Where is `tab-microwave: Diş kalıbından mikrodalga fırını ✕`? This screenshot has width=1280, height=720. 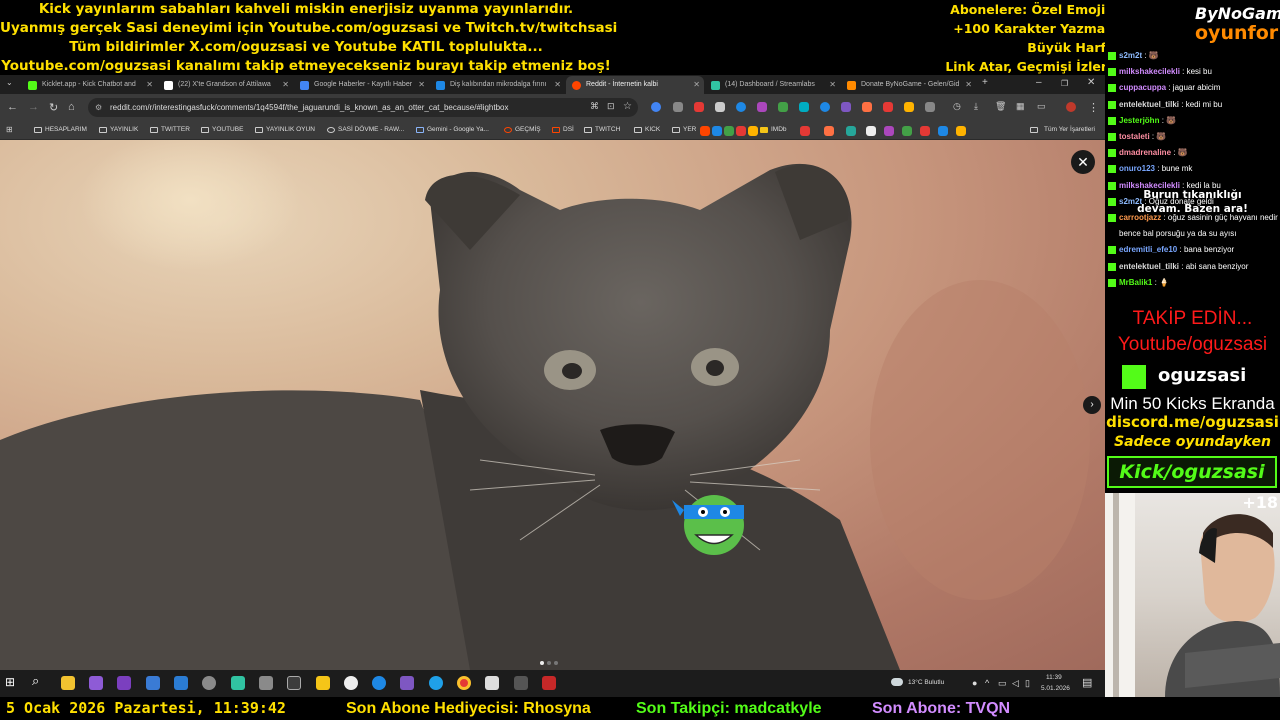 tab-microwave: Diş kalıbından mikrodalga fırını ✕ is located at coordinates (497, 85).